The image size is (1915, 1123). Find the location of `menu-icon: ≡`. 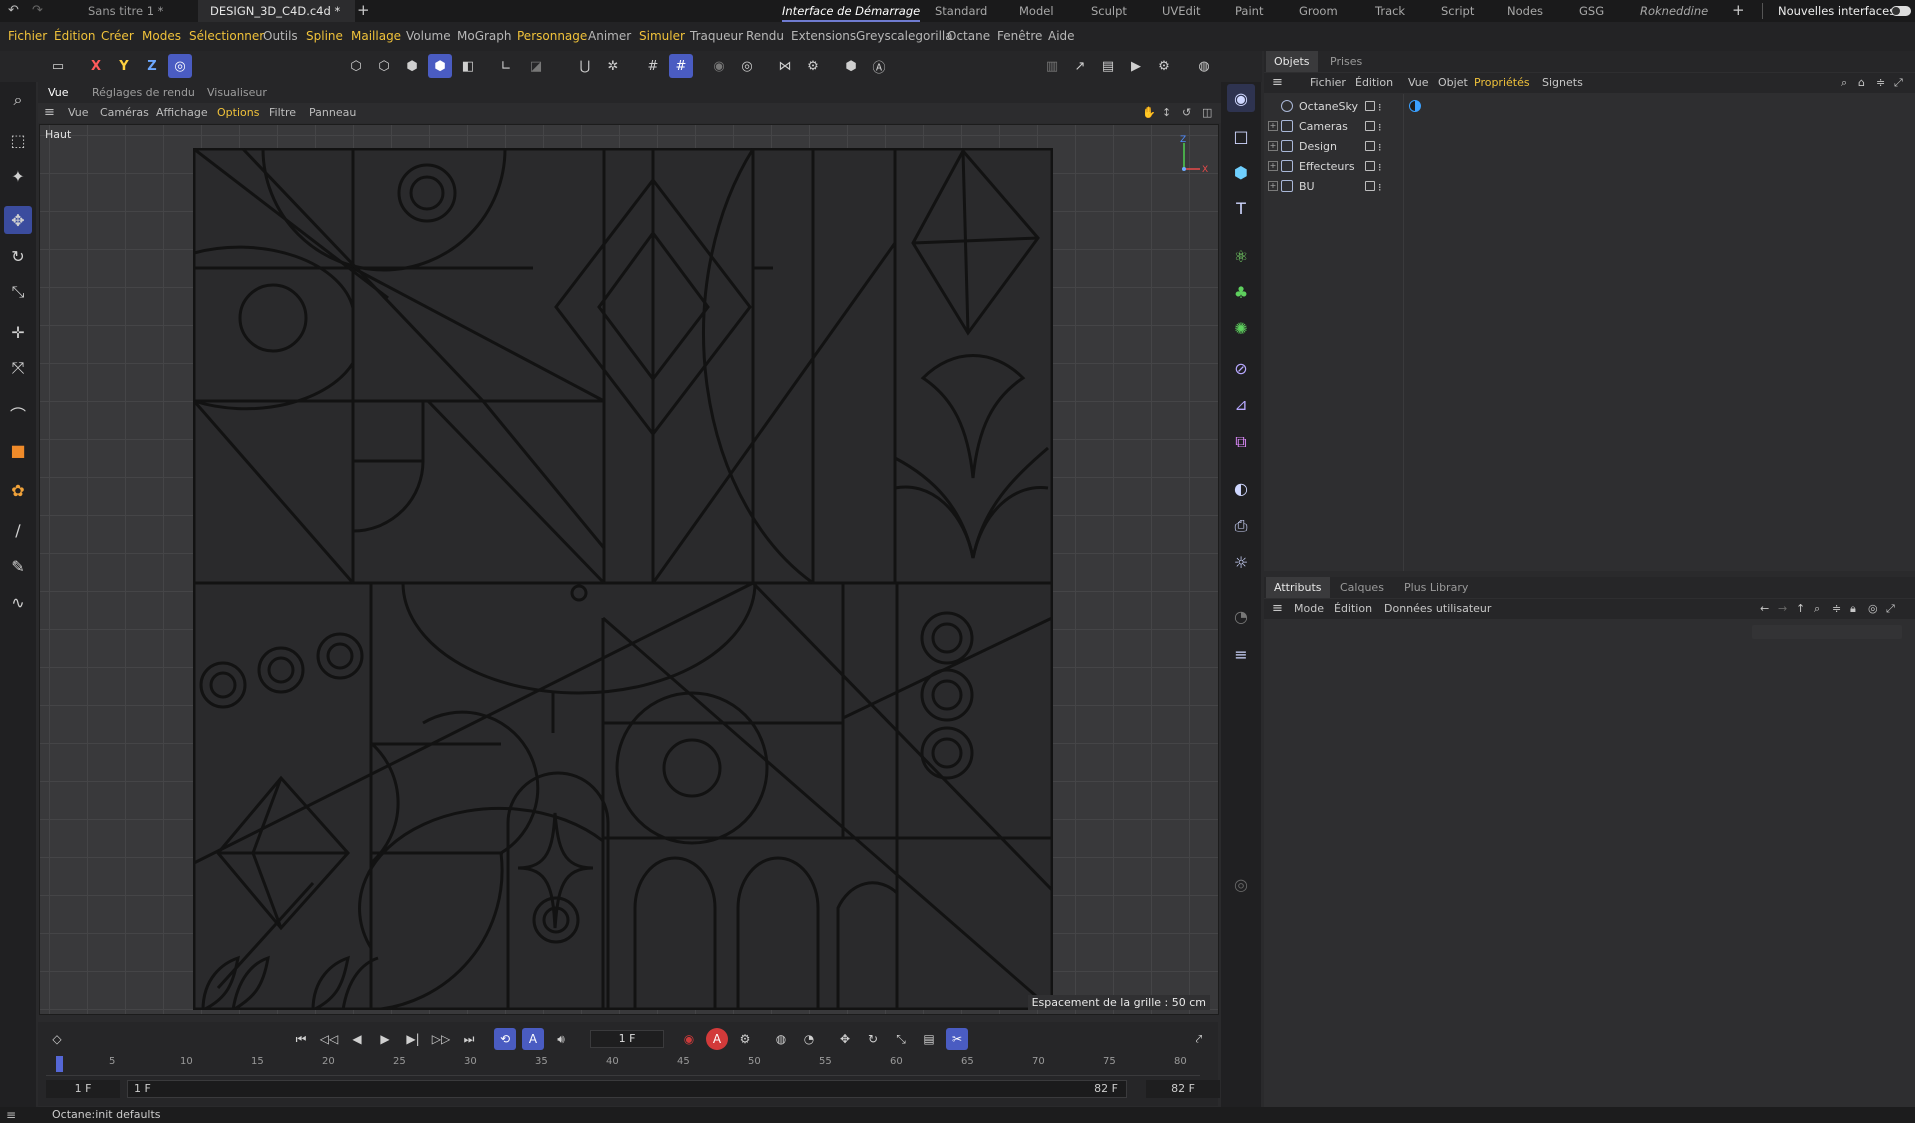

menu-icon: ≡ is located at coordinates (1241, 654).